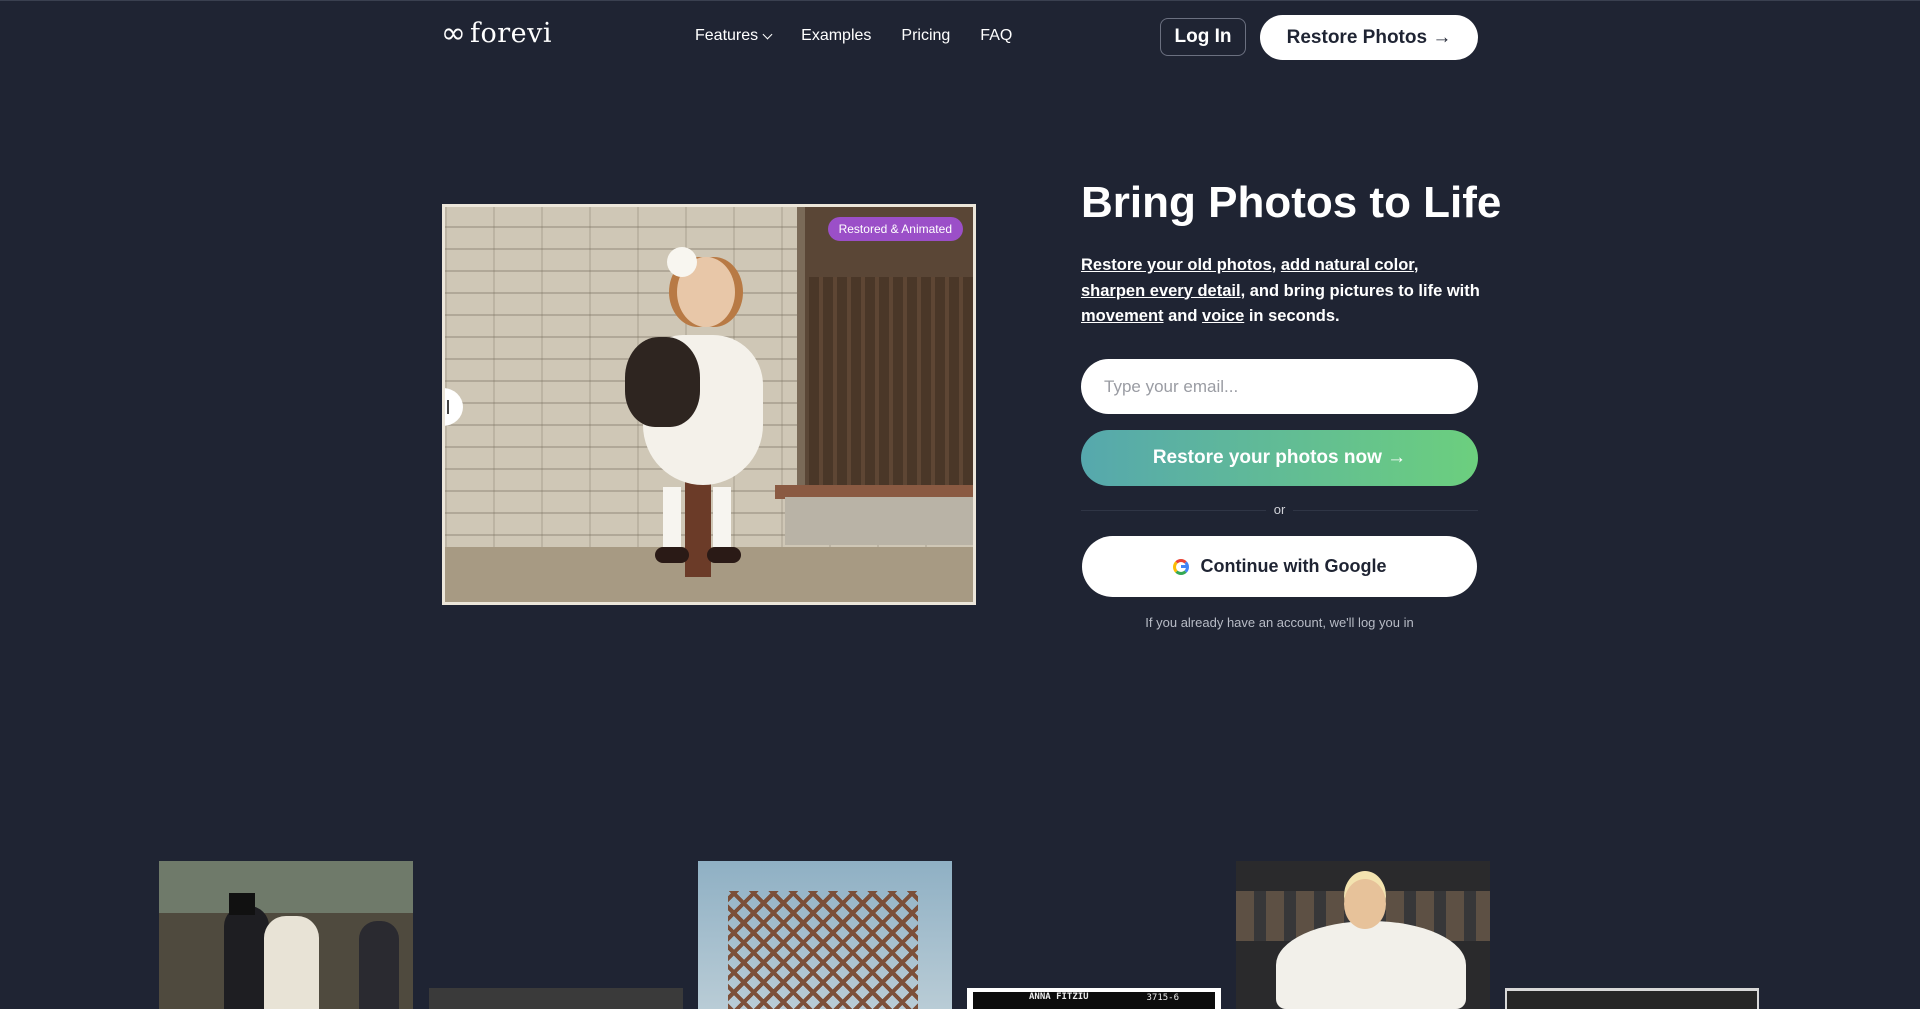  I want to click on continue-with-google-button: Continue with Google, so click(1279, 566).